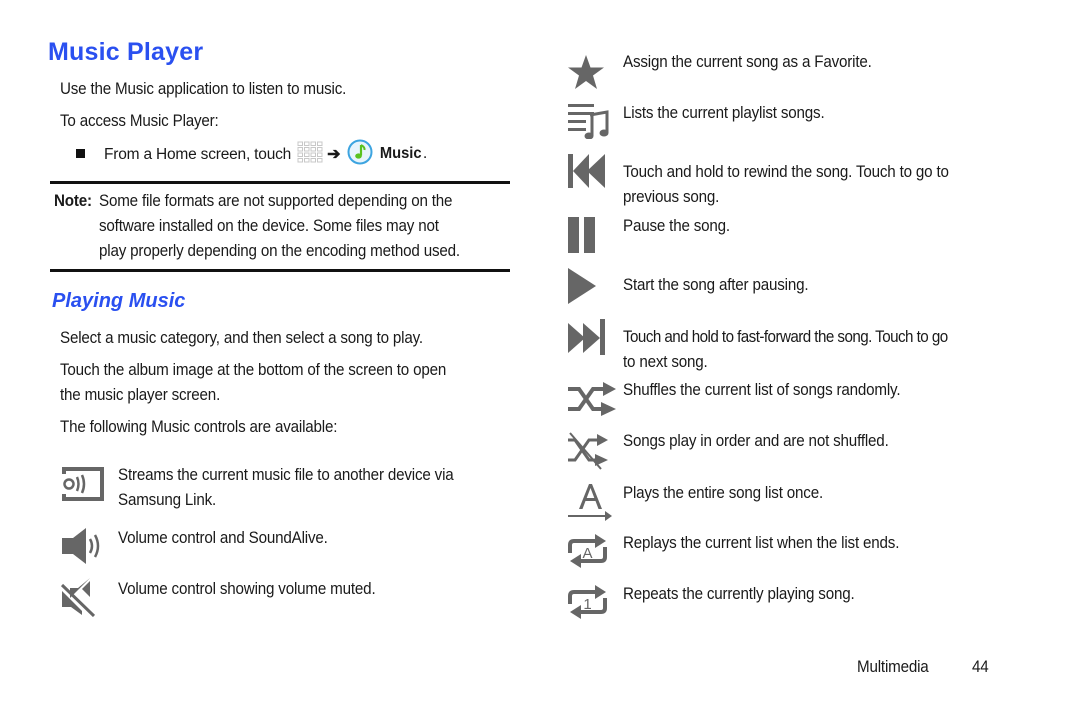 The width and height of the screenshot is (1080, 720). Describe the element at coordinates (586, 337) in the screenshot. I see `fast-forward-icon` at that location.